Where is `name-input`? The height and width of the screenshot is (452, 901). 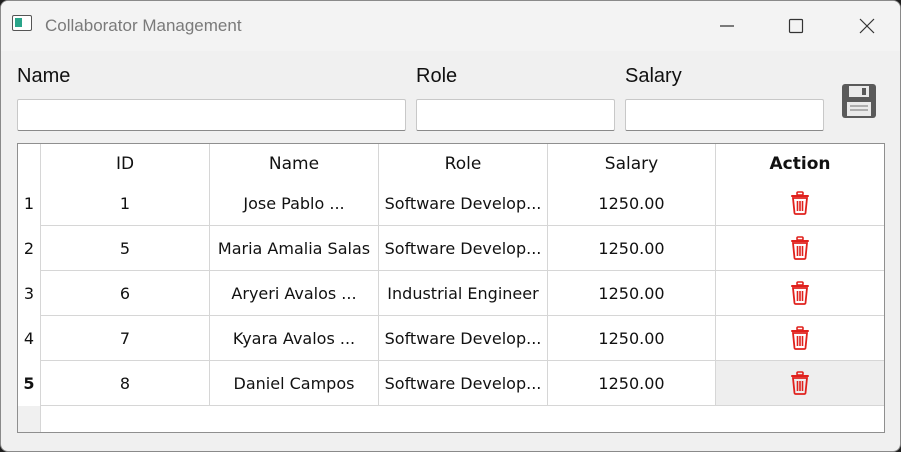 name-input is located at coordinates (211, 115).